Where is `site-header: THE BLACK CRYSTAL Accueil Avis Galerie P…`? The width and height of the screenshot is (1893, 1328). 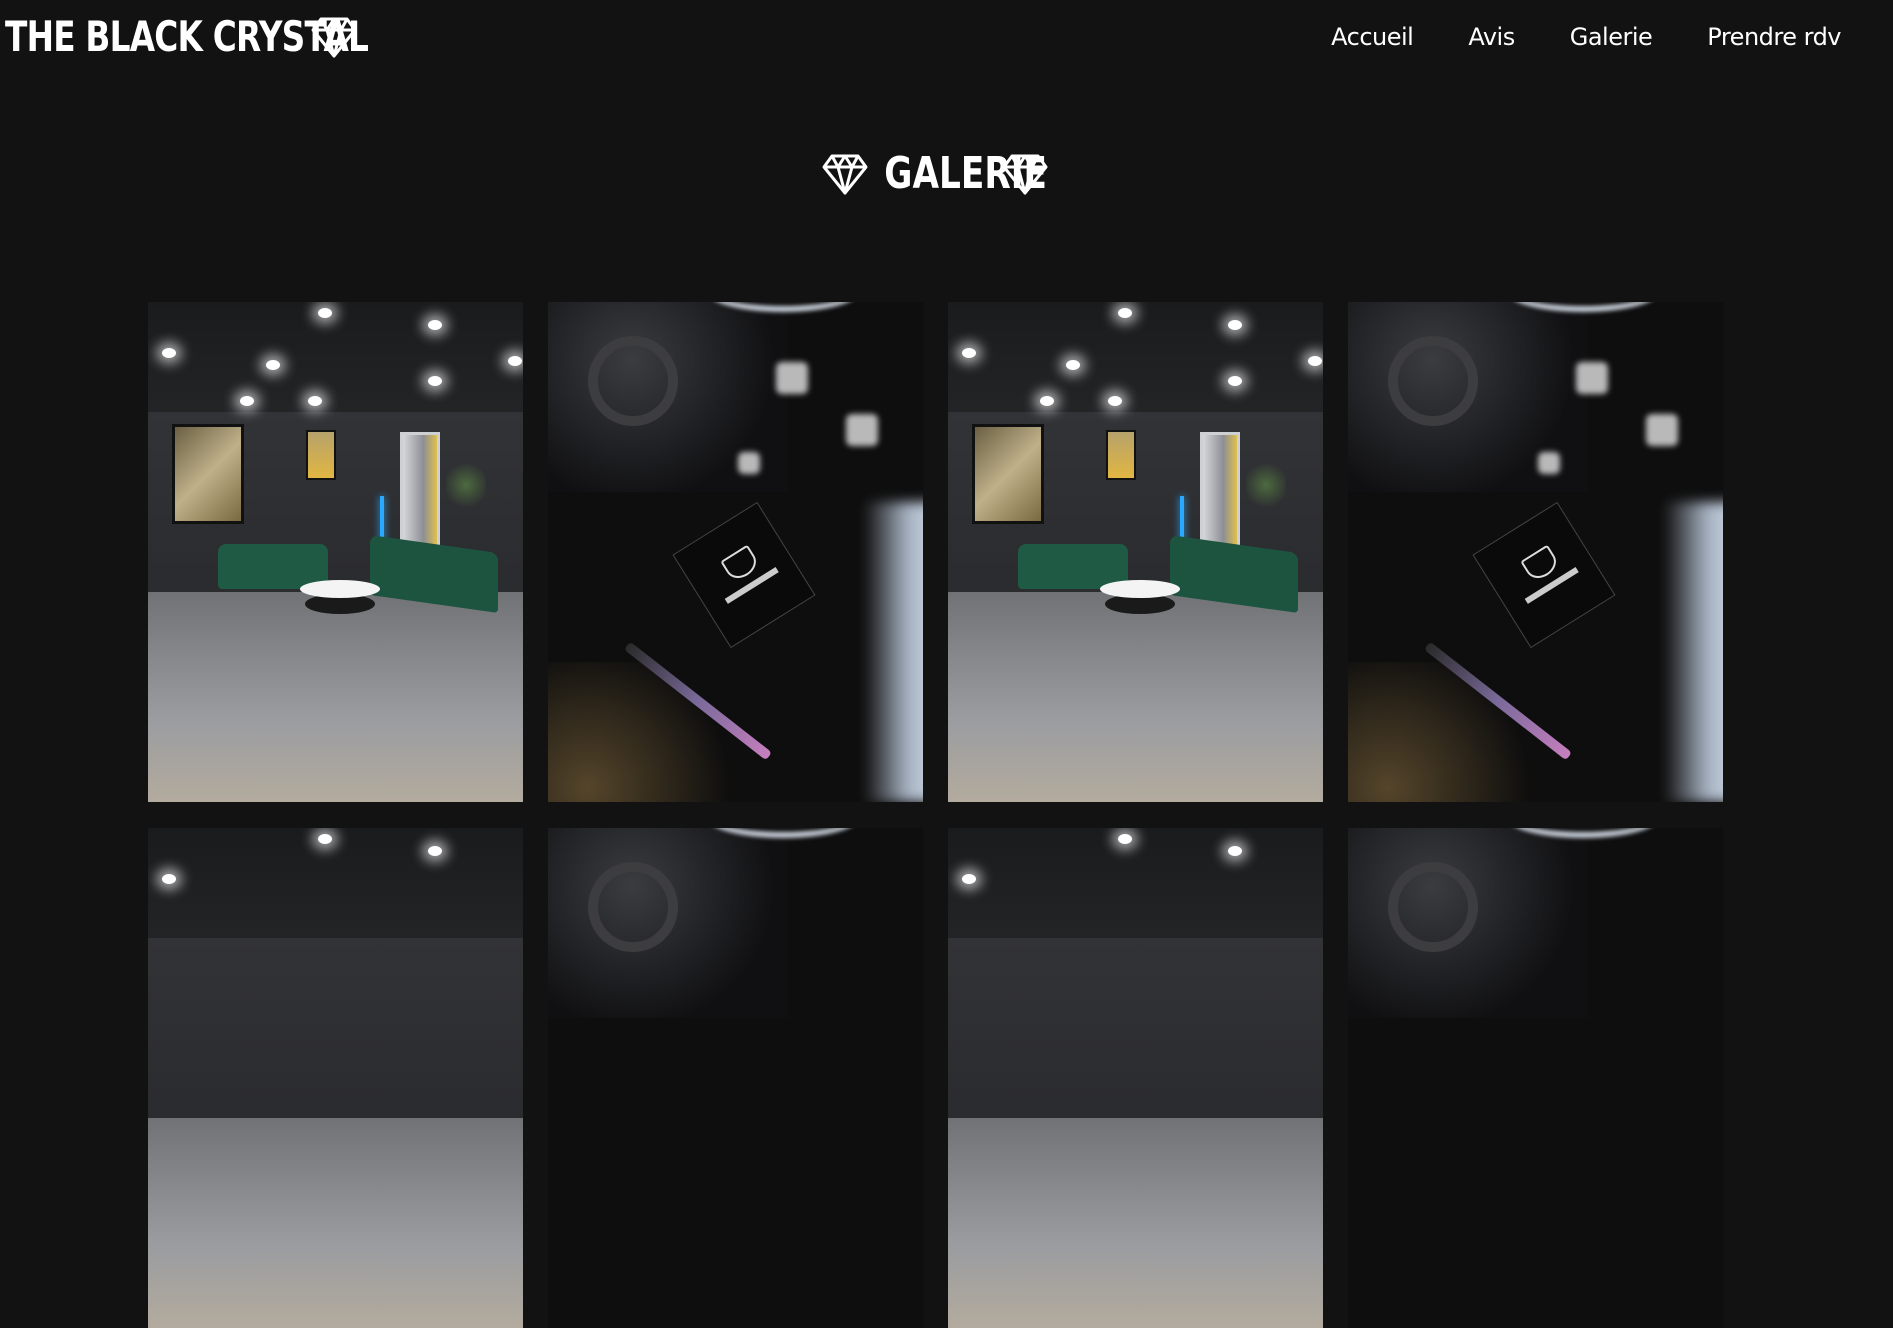 site-header: THE BLACK CRYSTAL Accueil Avis Galerie P… is located at coordinates (946, 40).